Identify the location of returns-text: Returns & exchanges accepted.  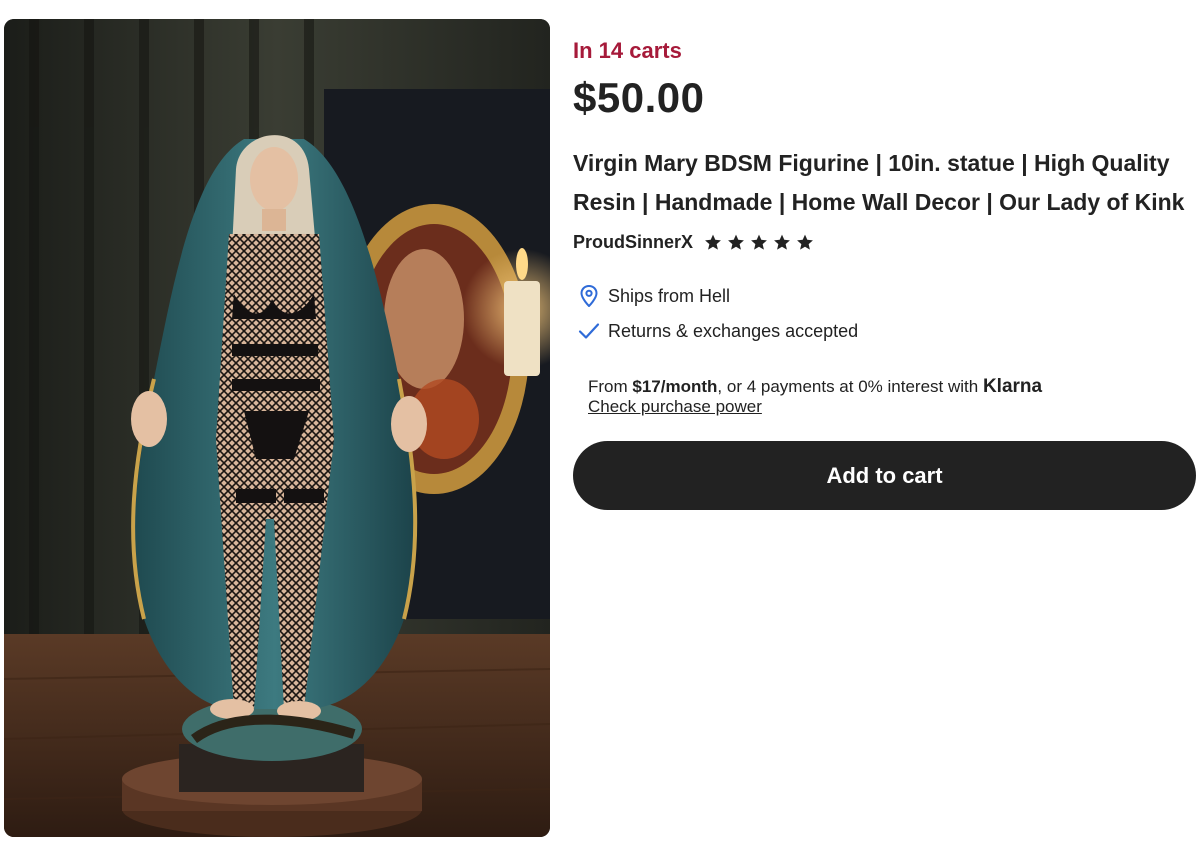
(733, 330).